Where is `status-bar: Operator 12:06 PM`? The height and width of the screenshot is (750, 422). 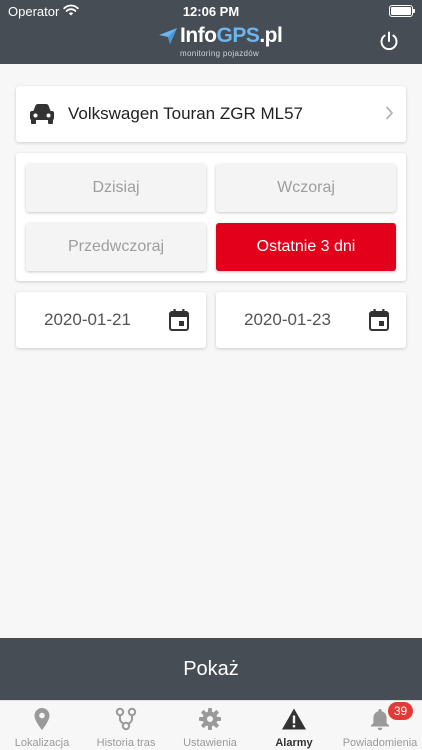 status-bar: Operator 12:06 PM is located at coordinates (211, 11).